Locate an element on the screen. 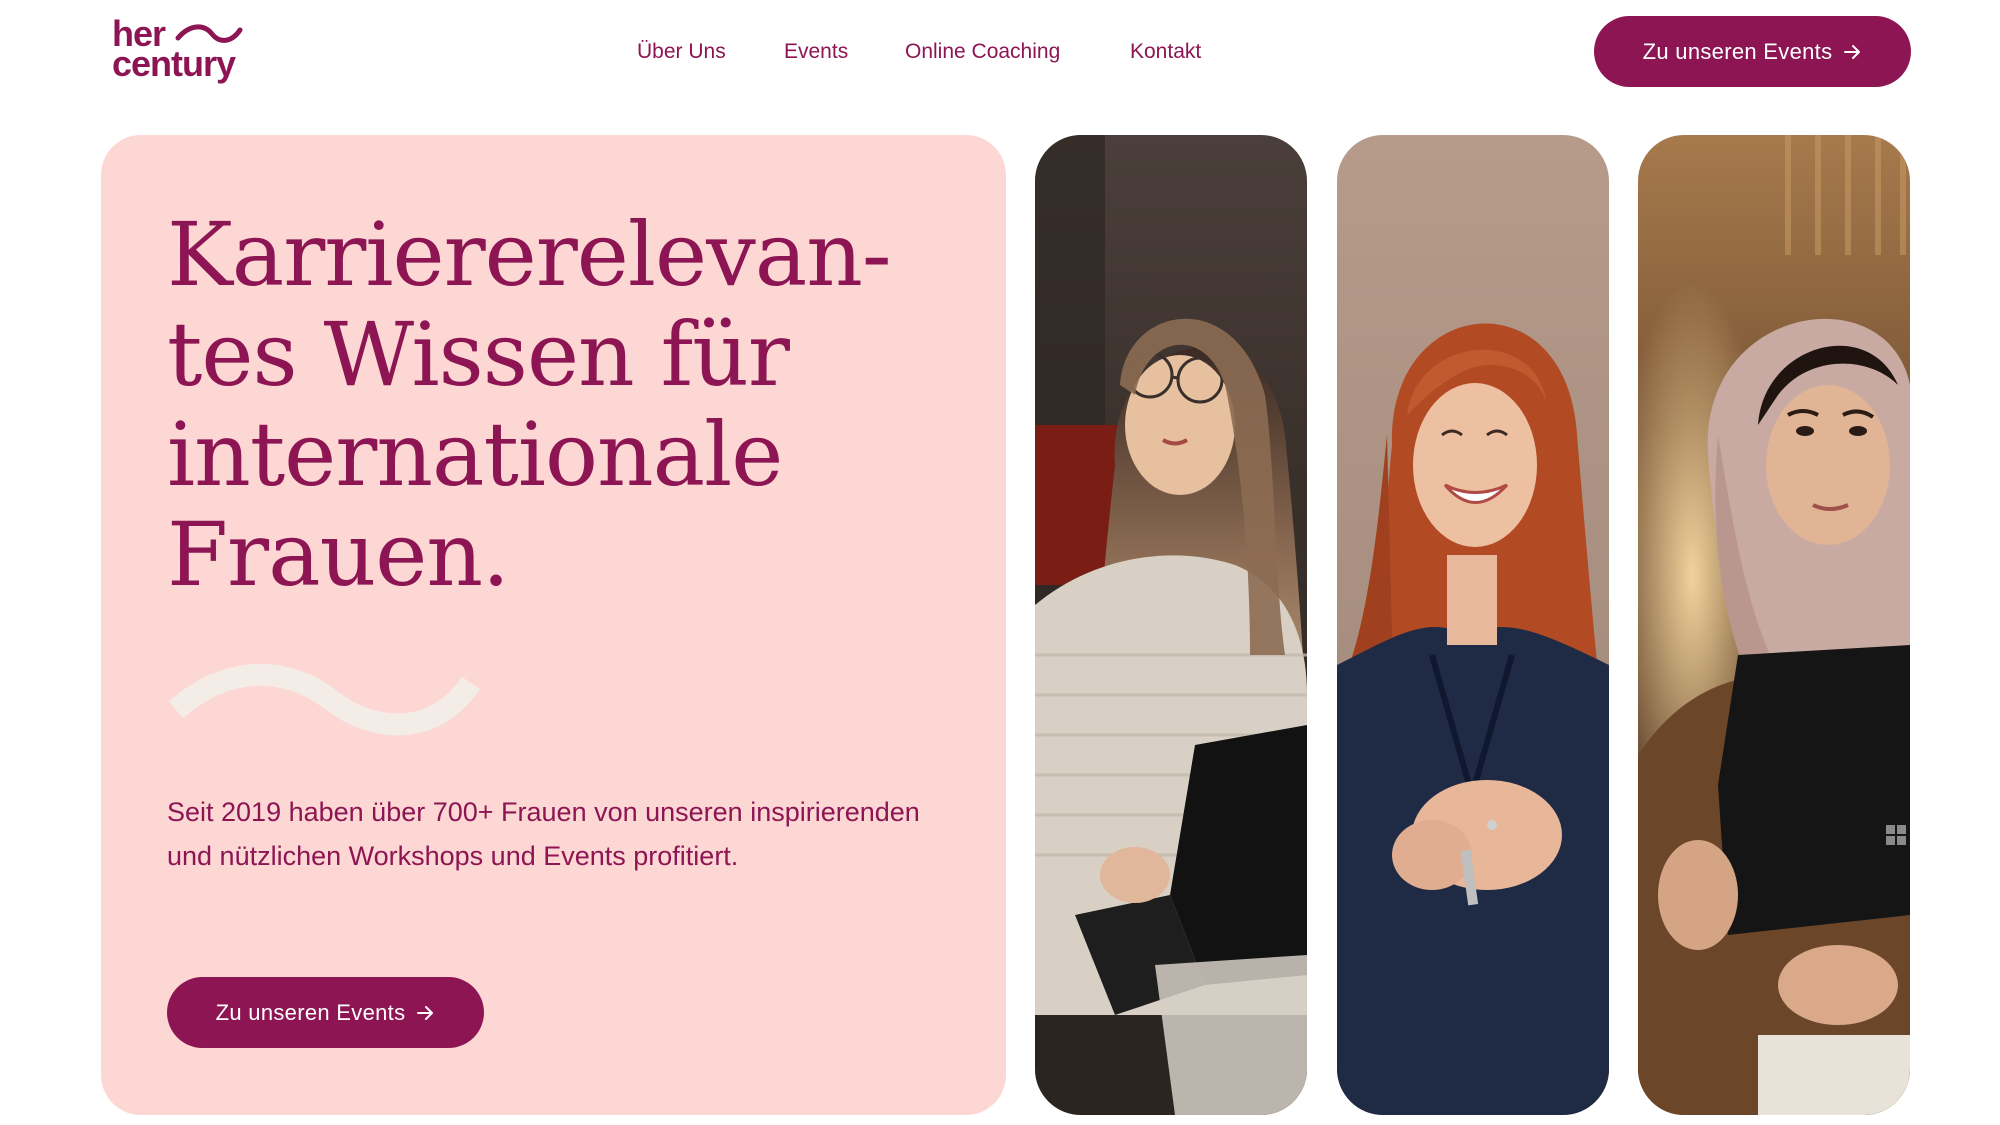  nav-item-kontakt: Kontakt is located at coordinates (1165, 52).